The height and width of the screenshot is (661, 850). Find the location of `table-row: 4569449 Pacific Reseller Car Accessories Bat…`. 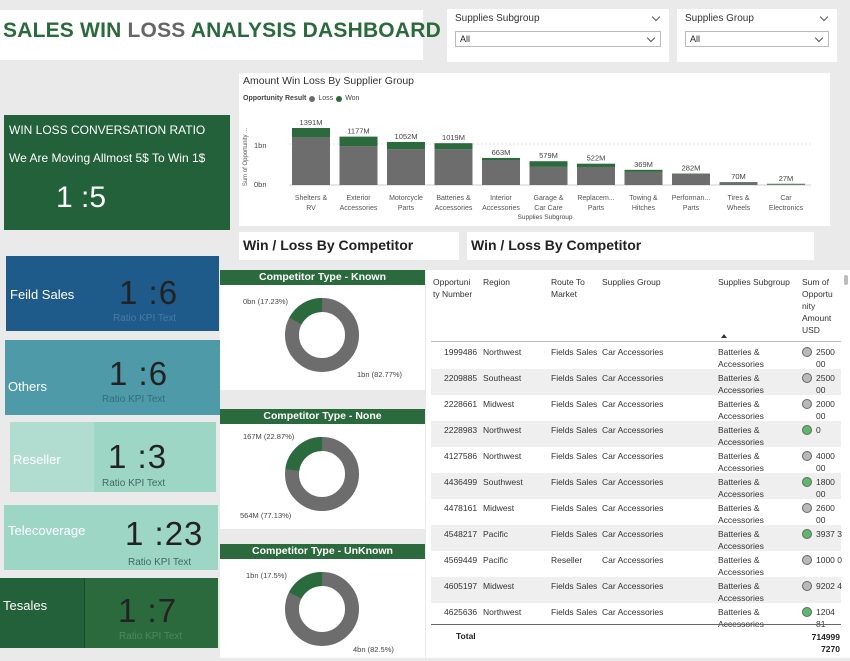

table-row: 4569449 Pacific Reseller Car Accessories Bat… is located at coordinates (636, 564).